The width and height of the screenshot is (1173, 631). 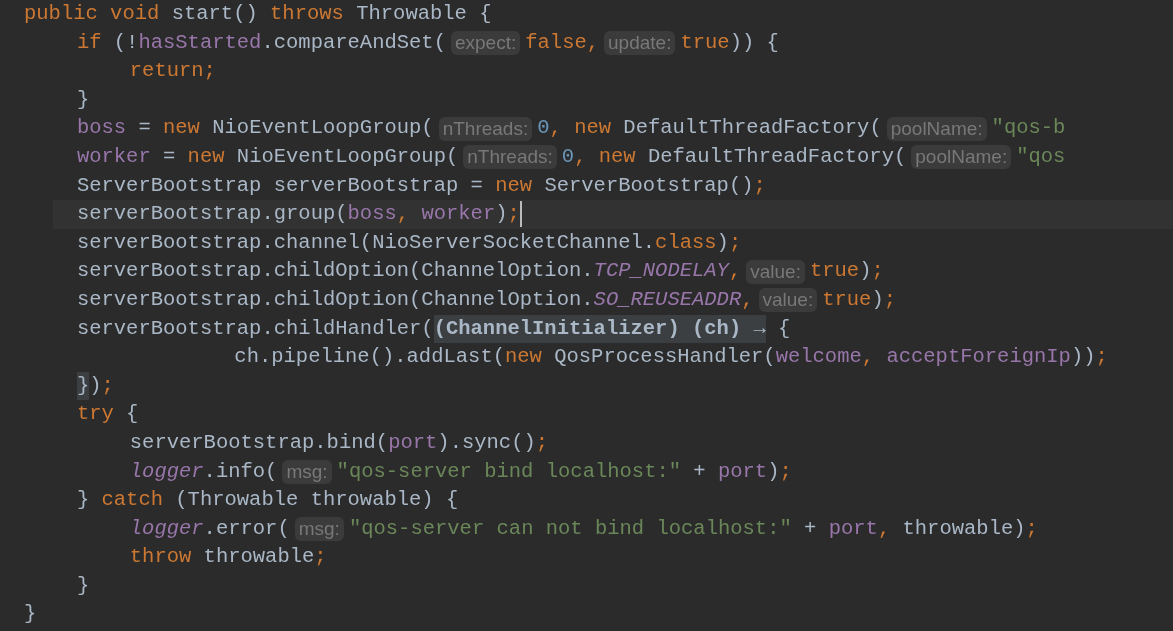 What do you see at coordinates (255, 328) in the screenshot?
I see `code-token: serverBootstrap.childHandler(` at bounding box center [255, 328].